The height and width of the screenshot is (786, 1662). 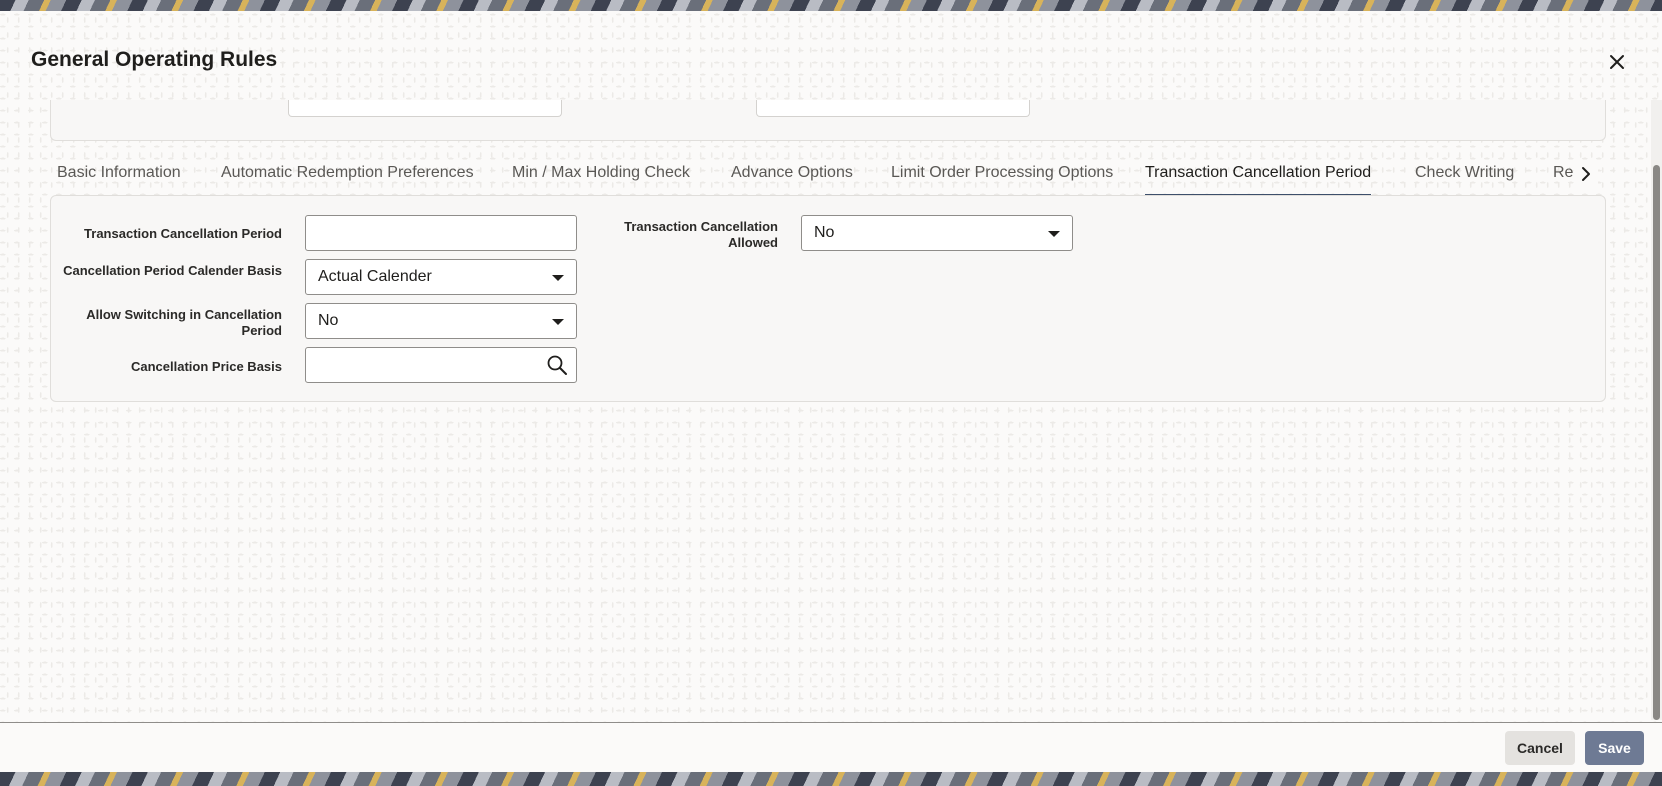 I want to click on header-panel, so click(x=828, y=120).